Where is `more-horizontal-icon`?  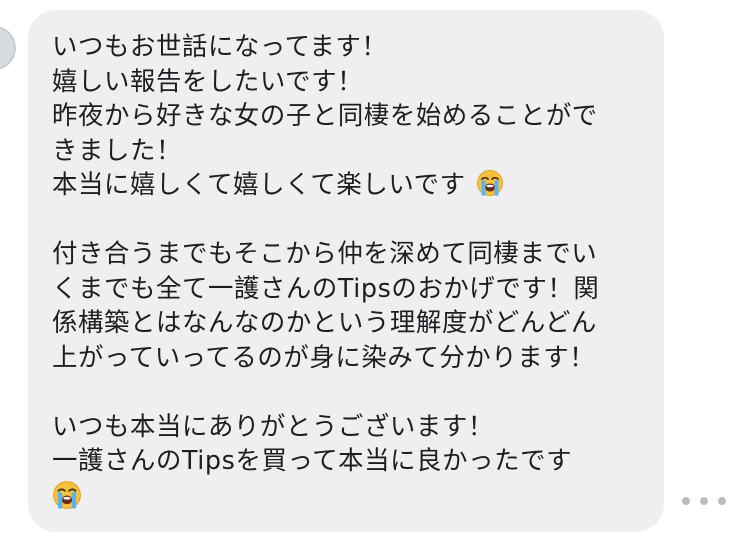
more-horizontal-icon is located at coordinates (704, 501).